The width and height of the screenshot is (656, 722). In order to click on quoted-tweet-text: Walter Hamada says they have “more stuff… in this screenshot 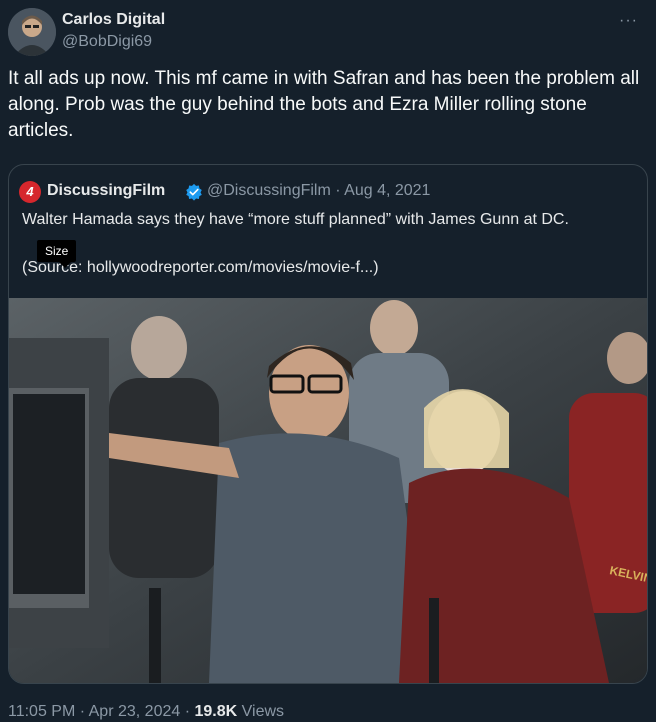, I will do `click(295, 219)`.